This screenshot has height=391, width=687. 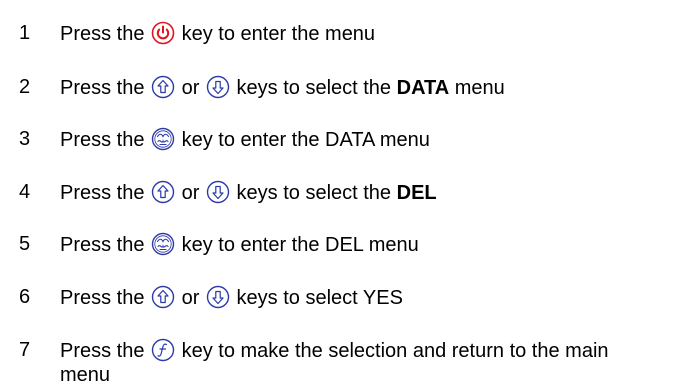 I want to click on step-number: 4, so click(x=25, y=192).